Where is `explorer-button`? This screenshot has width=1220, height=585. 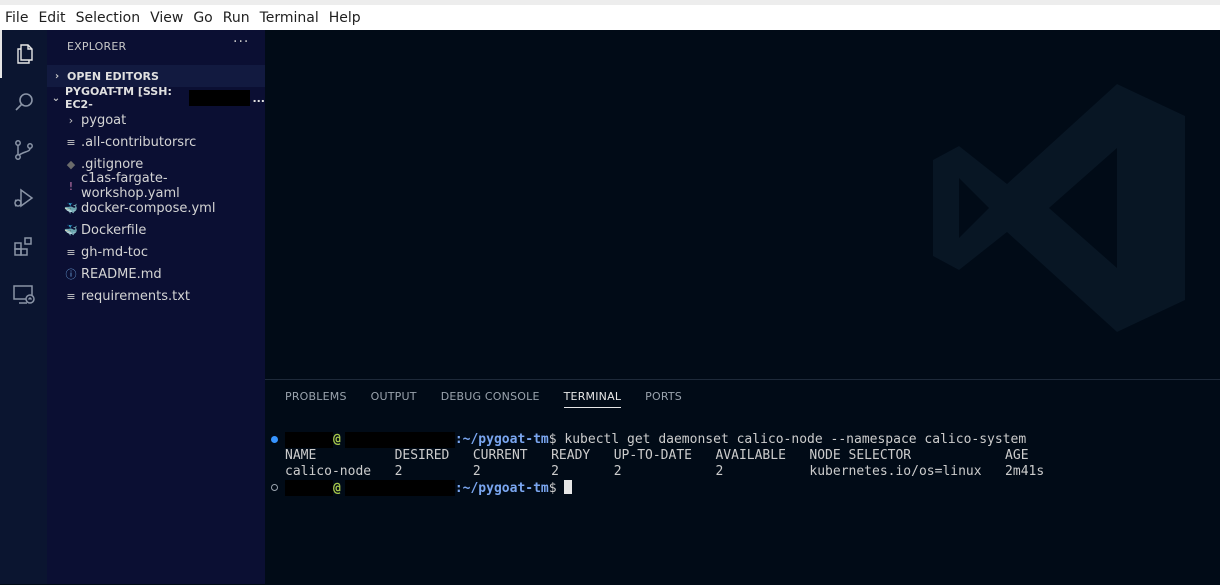 explorer-button is located at coordinates (23, 54).